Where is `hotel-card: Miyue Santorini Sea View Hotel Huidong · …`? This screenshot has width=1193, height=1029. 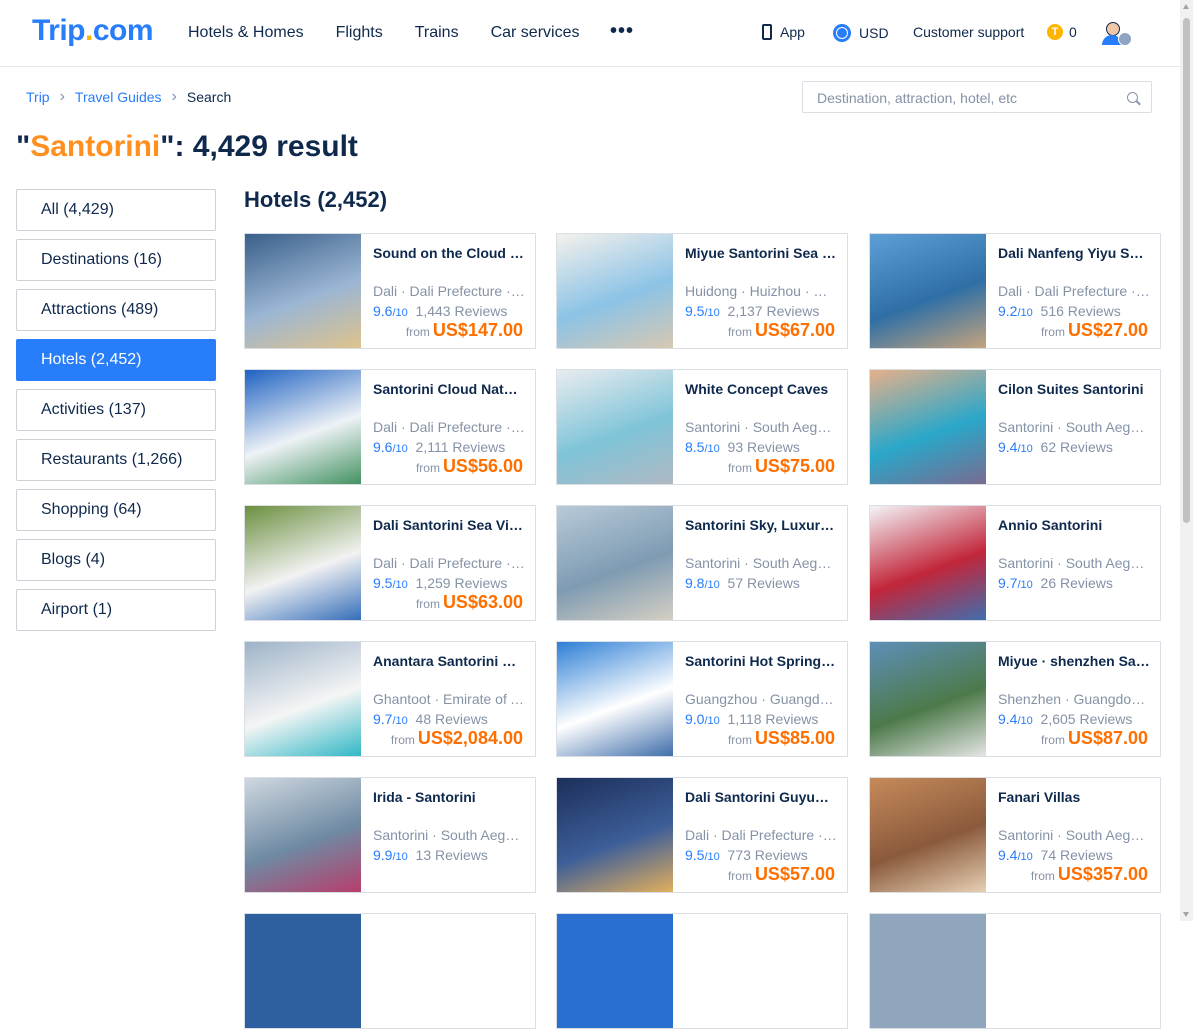 hotel-card: Miyue Santorini Sea View Hotel Huidong · … is located at coordinates (702, 291).